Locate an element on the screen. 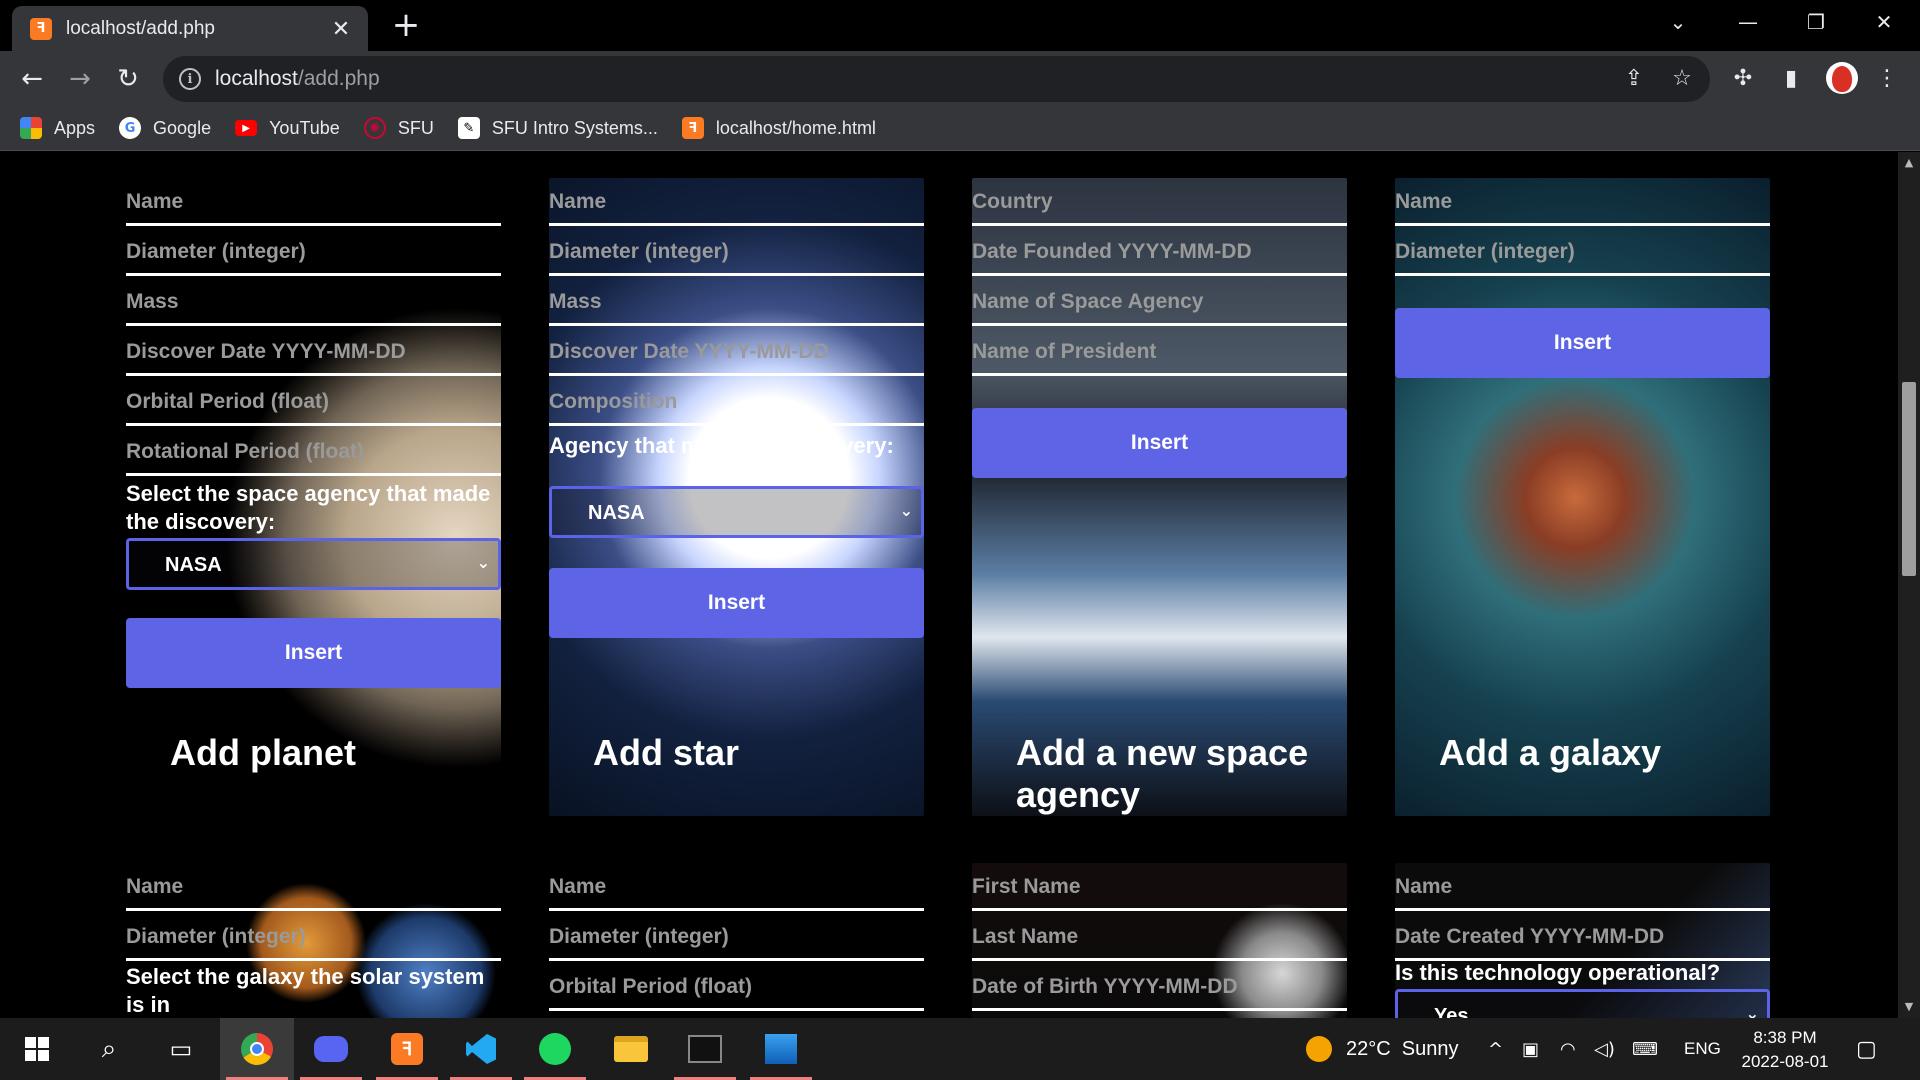 Image resolution: width=1920 pixels, height=1080 pixels. back-button: ← is located at coordinates (32, 79).